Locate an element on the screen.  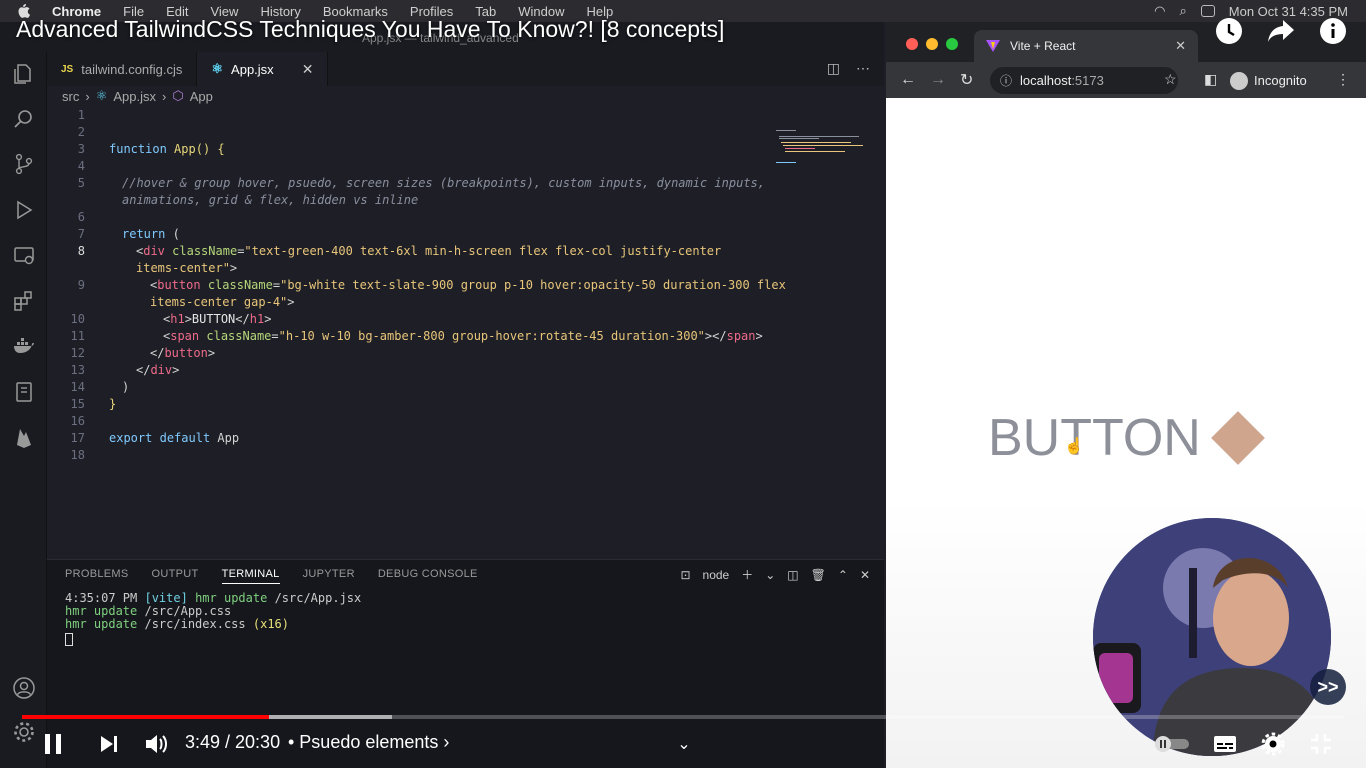
demo-button: BUTTON is located at coordinates (1126, 438).